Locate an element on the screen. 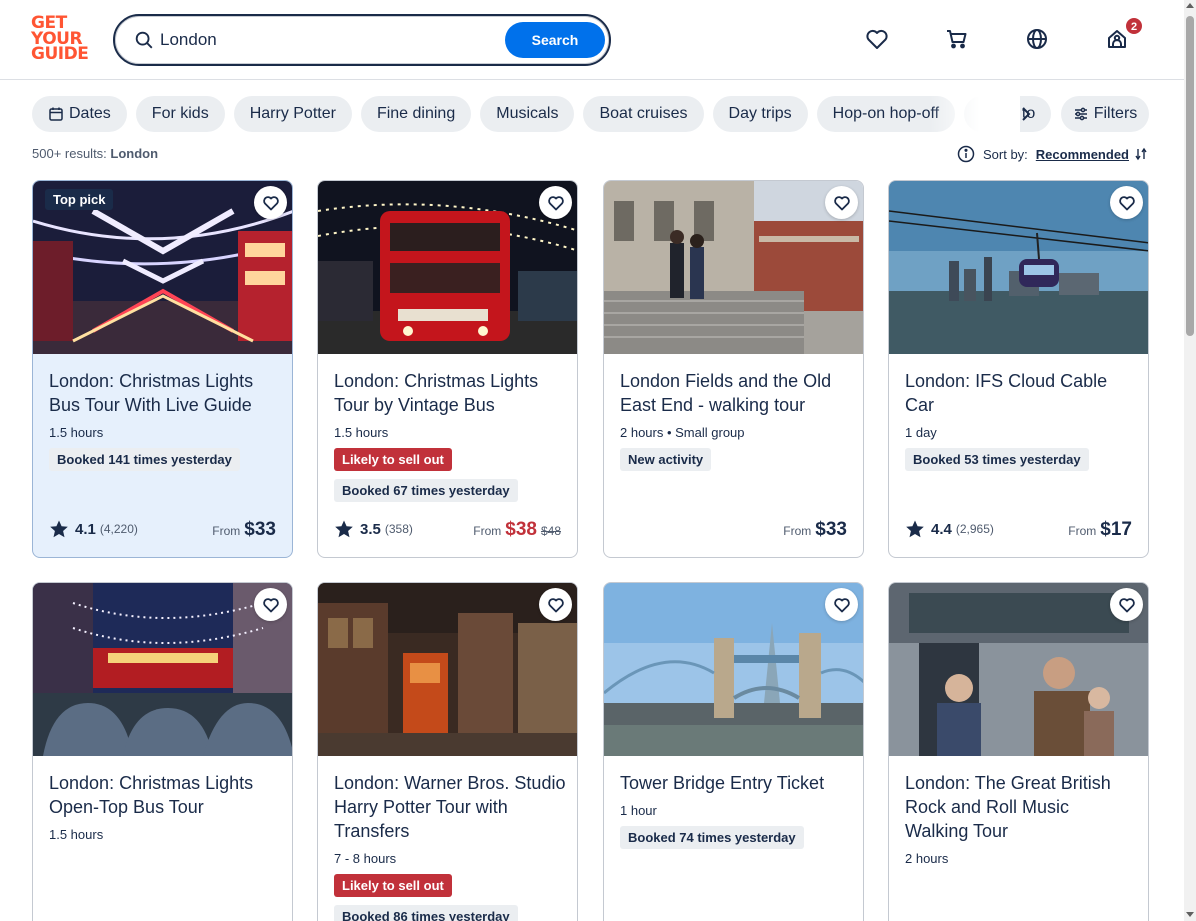 This screenshot has width=1196, height=921. booked-tag: Booked 141 times yesterday is located at coordinates (144, 459).